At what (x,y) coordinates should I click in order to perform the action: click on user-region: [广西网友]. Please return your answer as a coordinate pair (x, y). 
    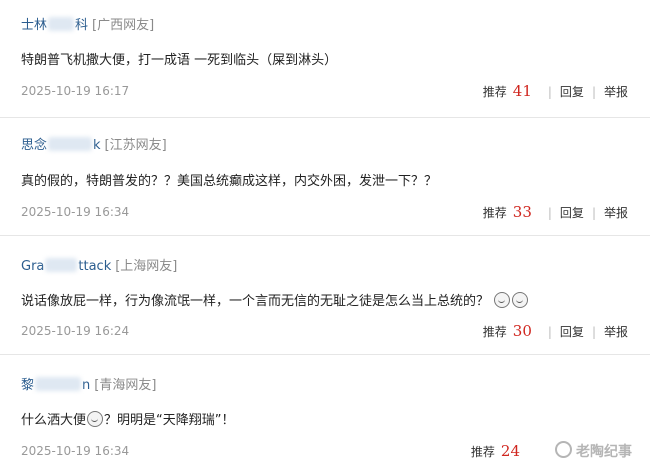
    Looking at the image, I should click on (123, 25).